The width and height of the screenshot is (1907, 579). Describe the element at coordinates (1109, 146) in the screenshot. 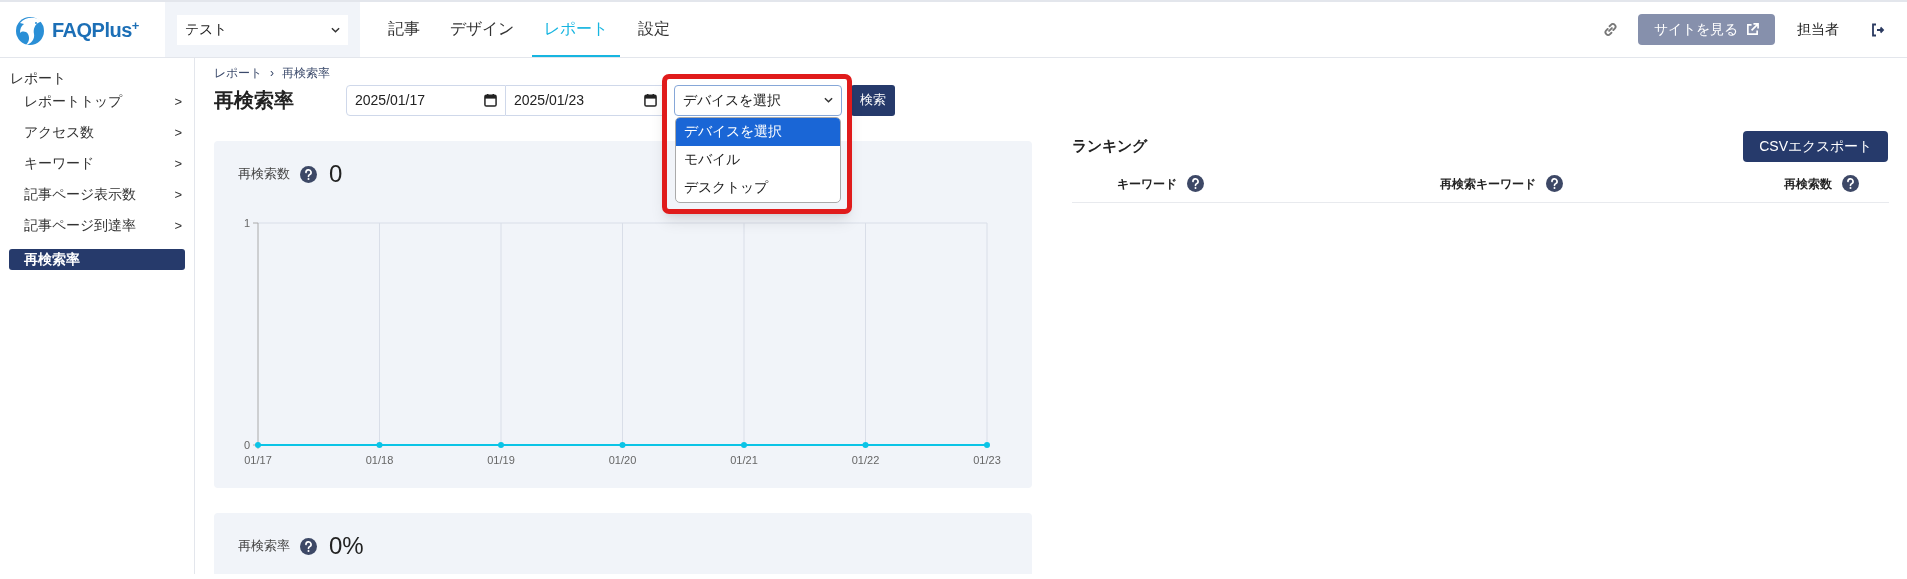

I see `ranking-title: ランキング` at that location.